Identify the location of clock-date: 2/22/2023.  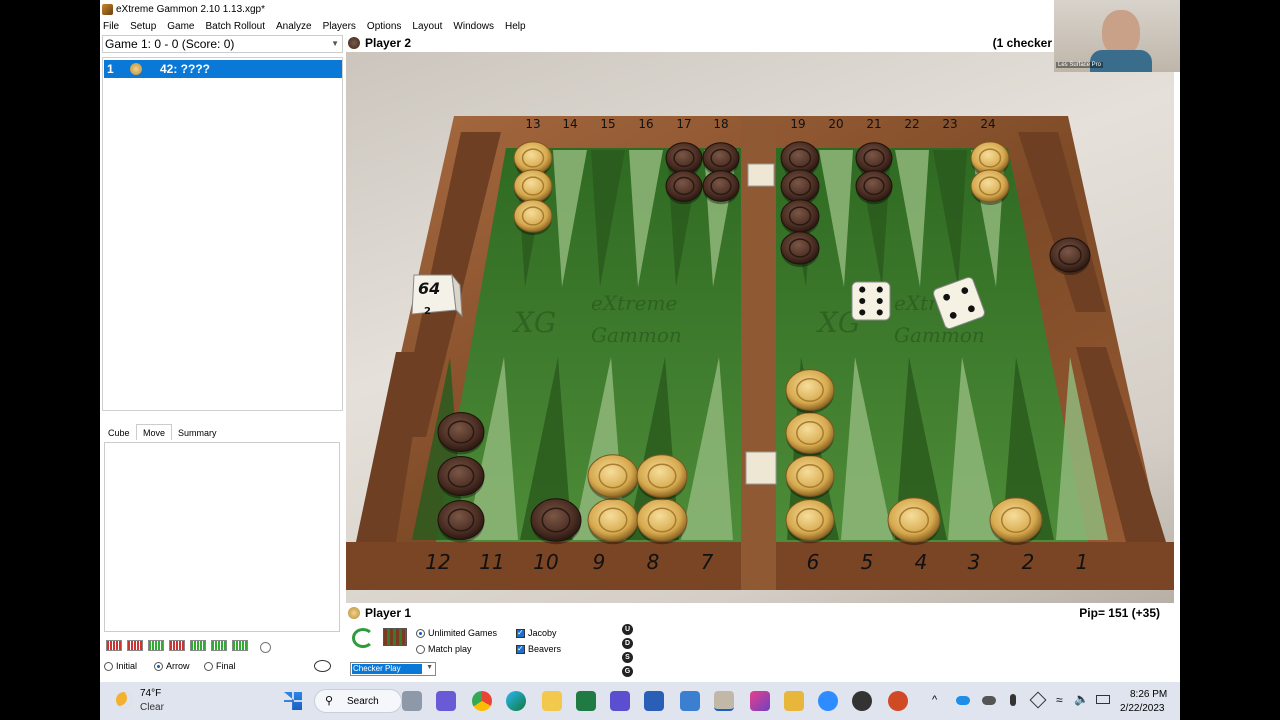
(1142, 708).